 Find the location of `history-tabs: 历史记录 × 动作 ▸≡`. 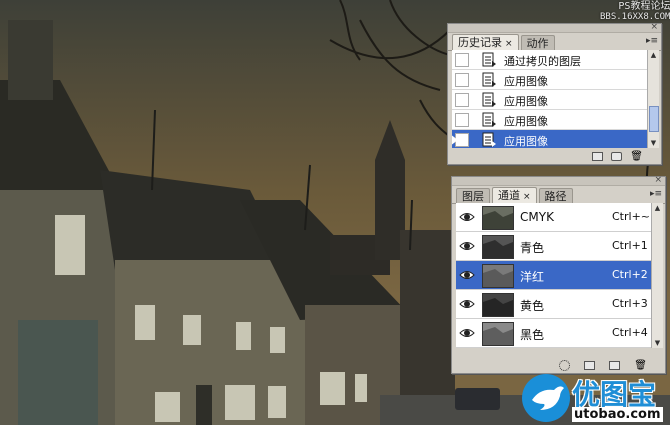

history-tabs: 历史记录 × 动作 ▸≡ is located at coordinates (554, 42).